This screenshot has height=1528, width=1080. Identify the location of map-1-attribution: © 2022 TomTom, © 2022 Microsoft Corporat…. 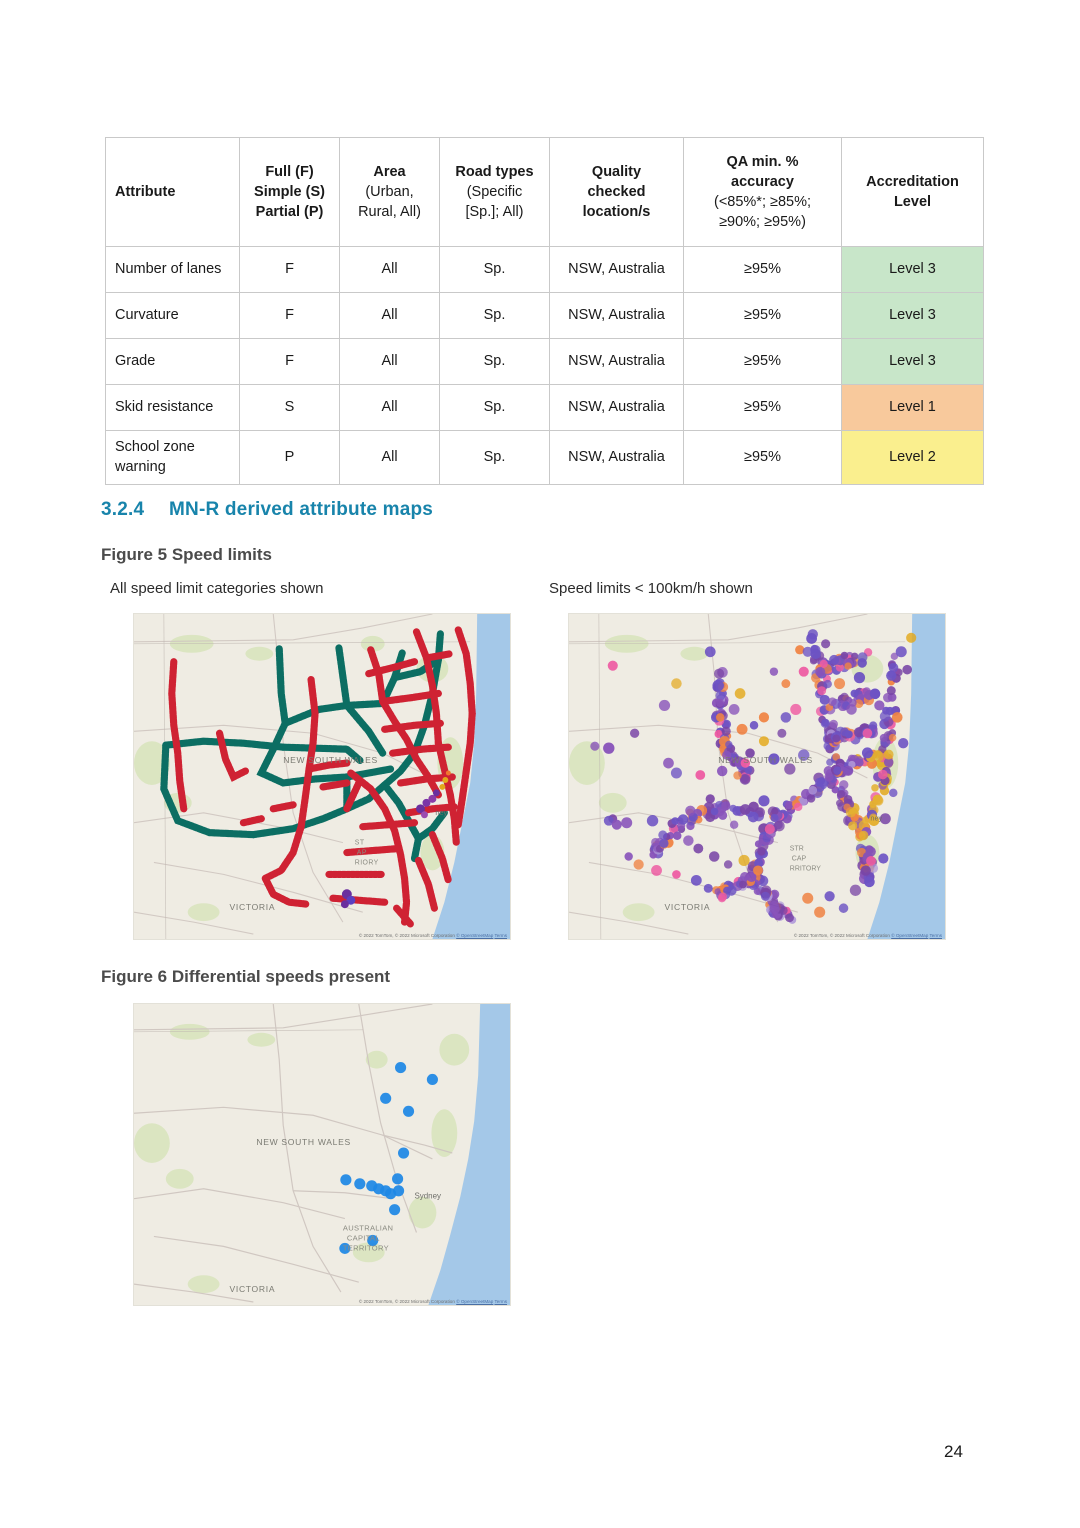
(433, 935).